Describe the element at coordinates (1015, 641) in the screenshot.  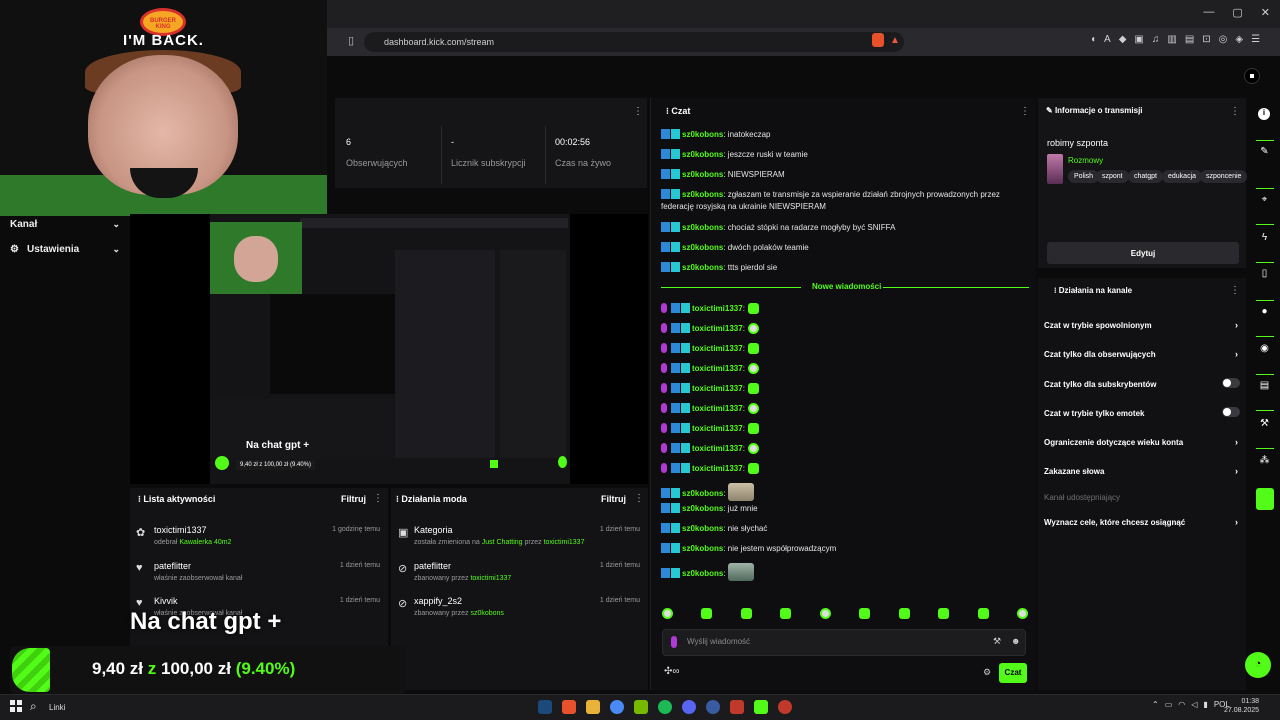
I see `smile-icon: ☻` at that location.